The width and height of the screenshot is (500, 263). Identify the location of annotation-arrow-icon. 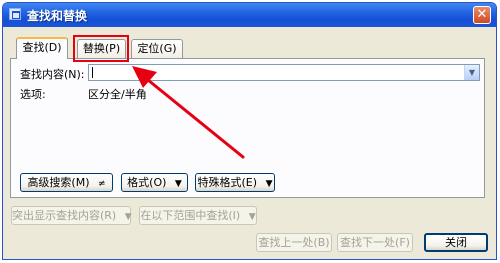
(188, 112).